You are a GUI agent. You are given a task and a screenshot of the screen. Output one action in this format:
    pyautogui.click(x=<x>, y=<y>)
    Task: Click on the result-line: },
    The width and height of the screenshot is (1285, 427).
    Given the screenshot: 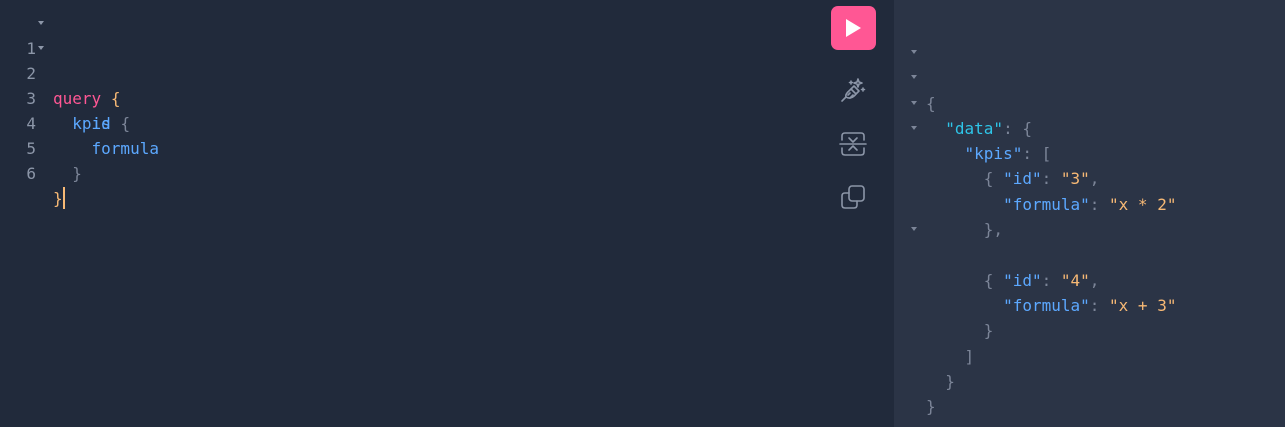 What is the action you would take?
    pyautogui.click(x=948, y=215)
    